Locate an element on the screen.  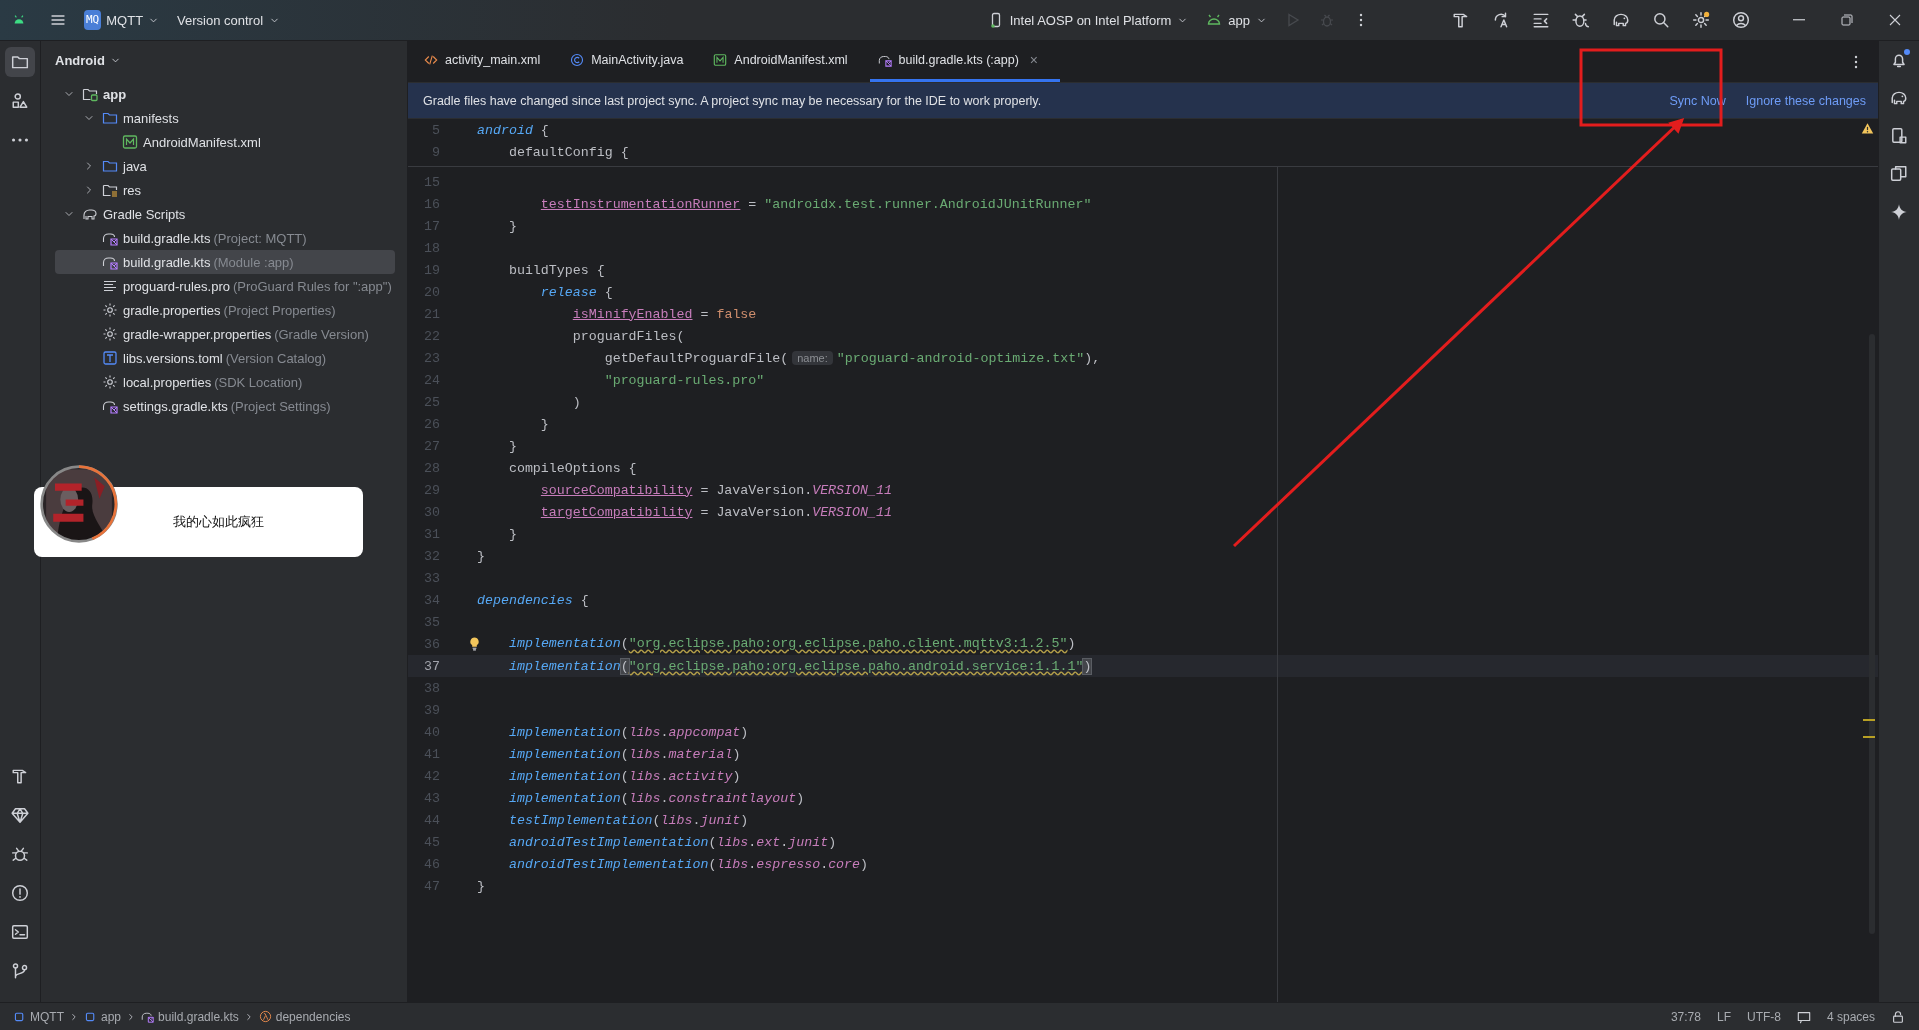
tree-item: build.gradle.kts (Module :app) is located at coordinates (225, 262).